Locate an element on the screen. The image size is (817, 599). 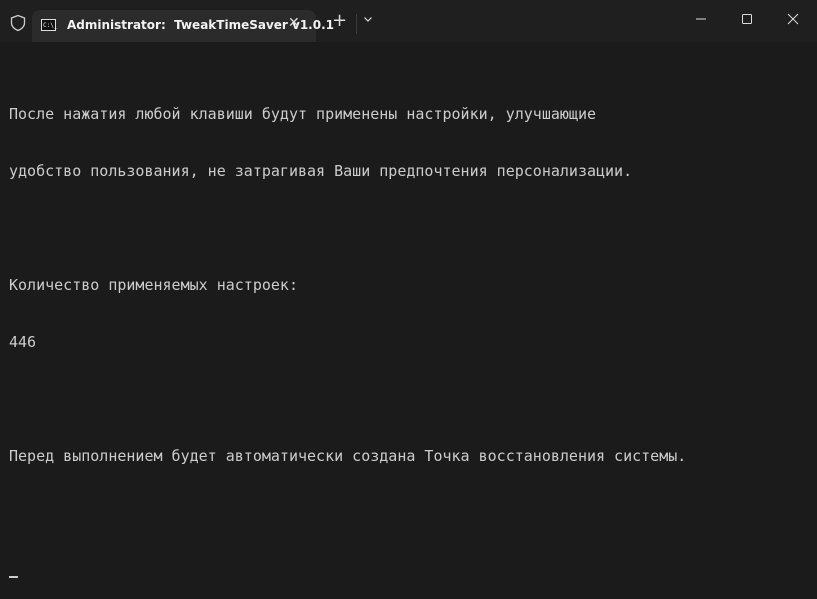
close-button is located at coordinates (793, 21).